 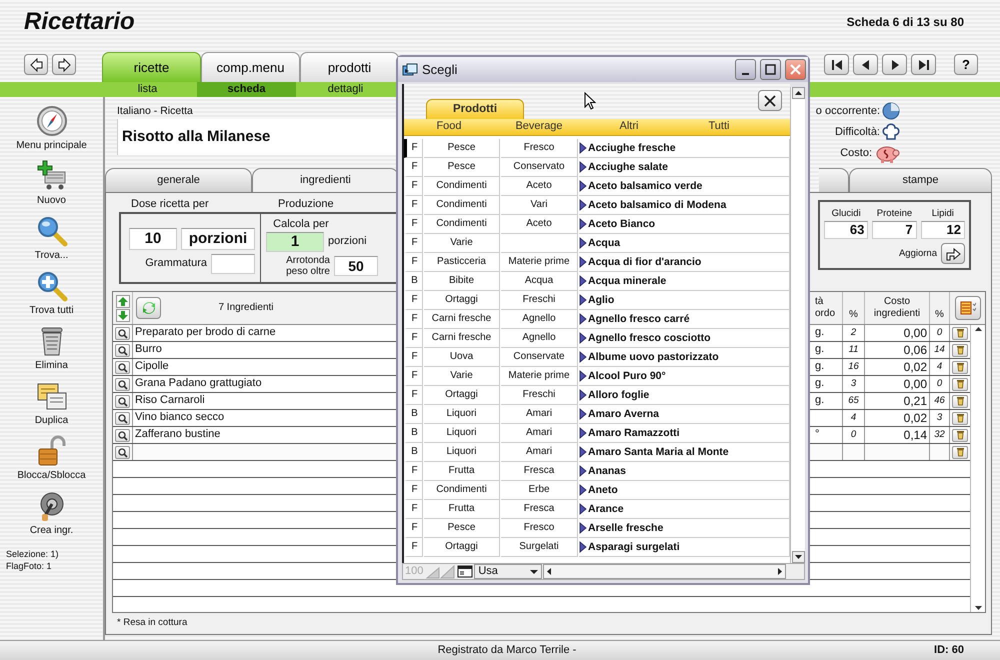 I want to click on product-link: Aceto balsamico verde, so click(x=684, y=186).